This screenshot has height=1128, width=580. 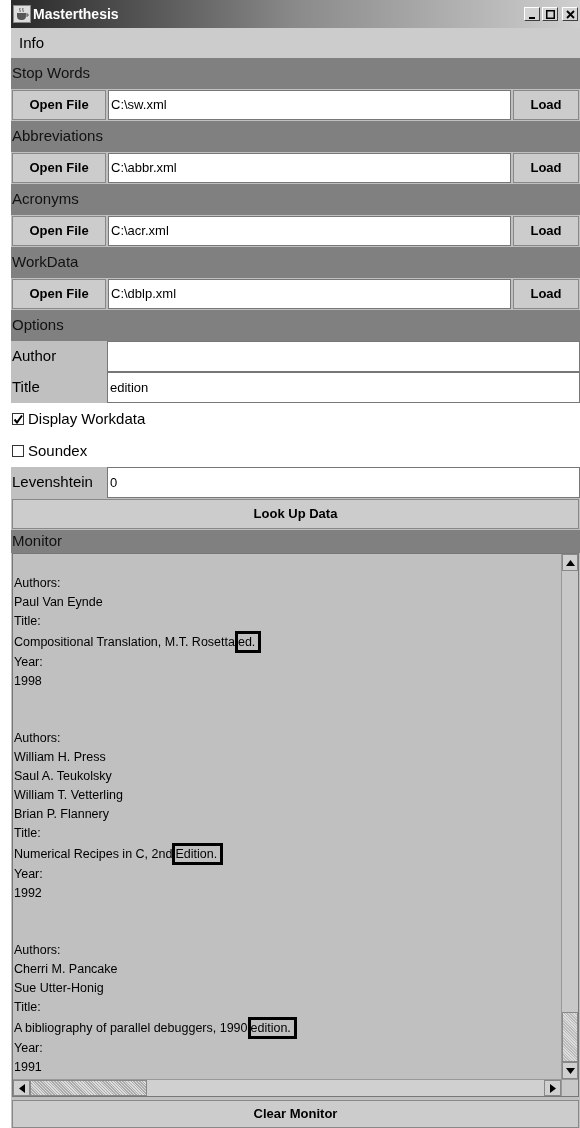 I want to click on path-field: C:\acr.xml, so click(x=309, y=231).